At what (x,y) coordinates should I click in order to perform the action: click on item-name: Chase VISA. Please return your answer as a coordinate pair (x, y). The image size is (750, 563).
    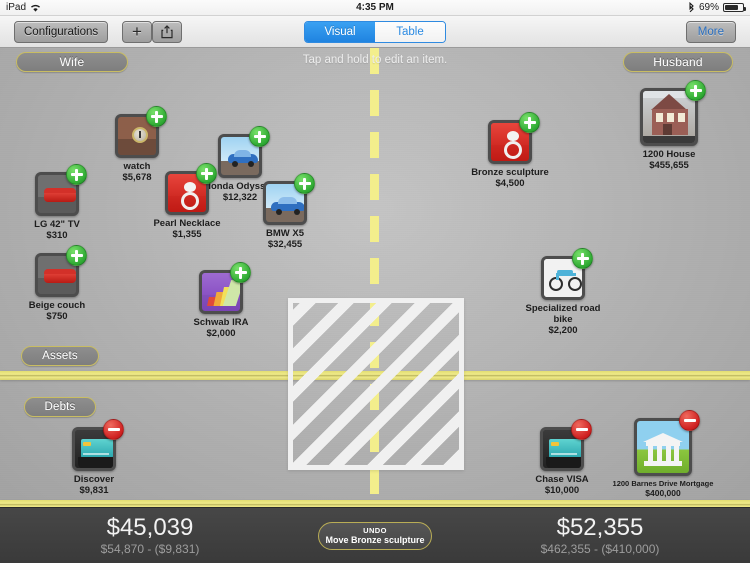
    Looking at the image, I should click on (562, 479).